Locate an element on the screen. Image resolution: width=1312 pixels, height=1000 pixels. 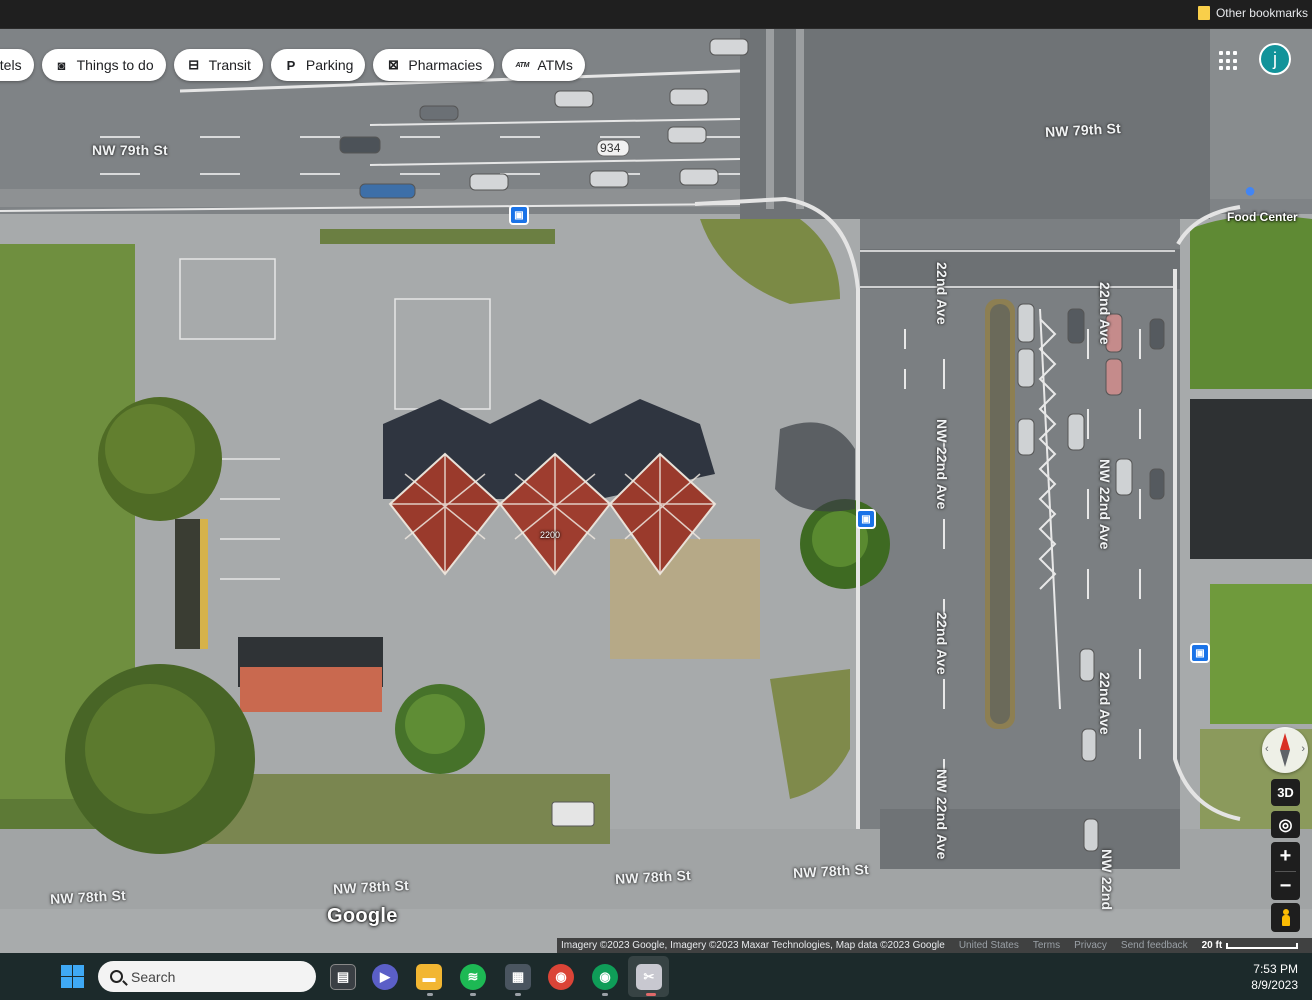
address-number-label: 2200 is located at coordinates (550, 535).